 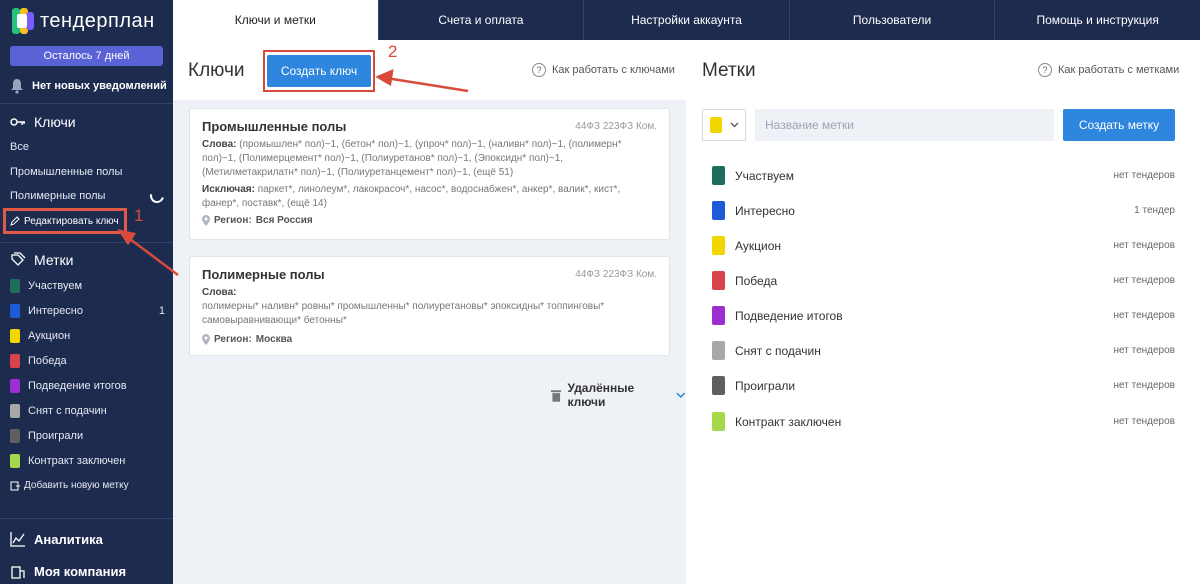 I want to click on annotation-arrows, so click(x=293, y=172).